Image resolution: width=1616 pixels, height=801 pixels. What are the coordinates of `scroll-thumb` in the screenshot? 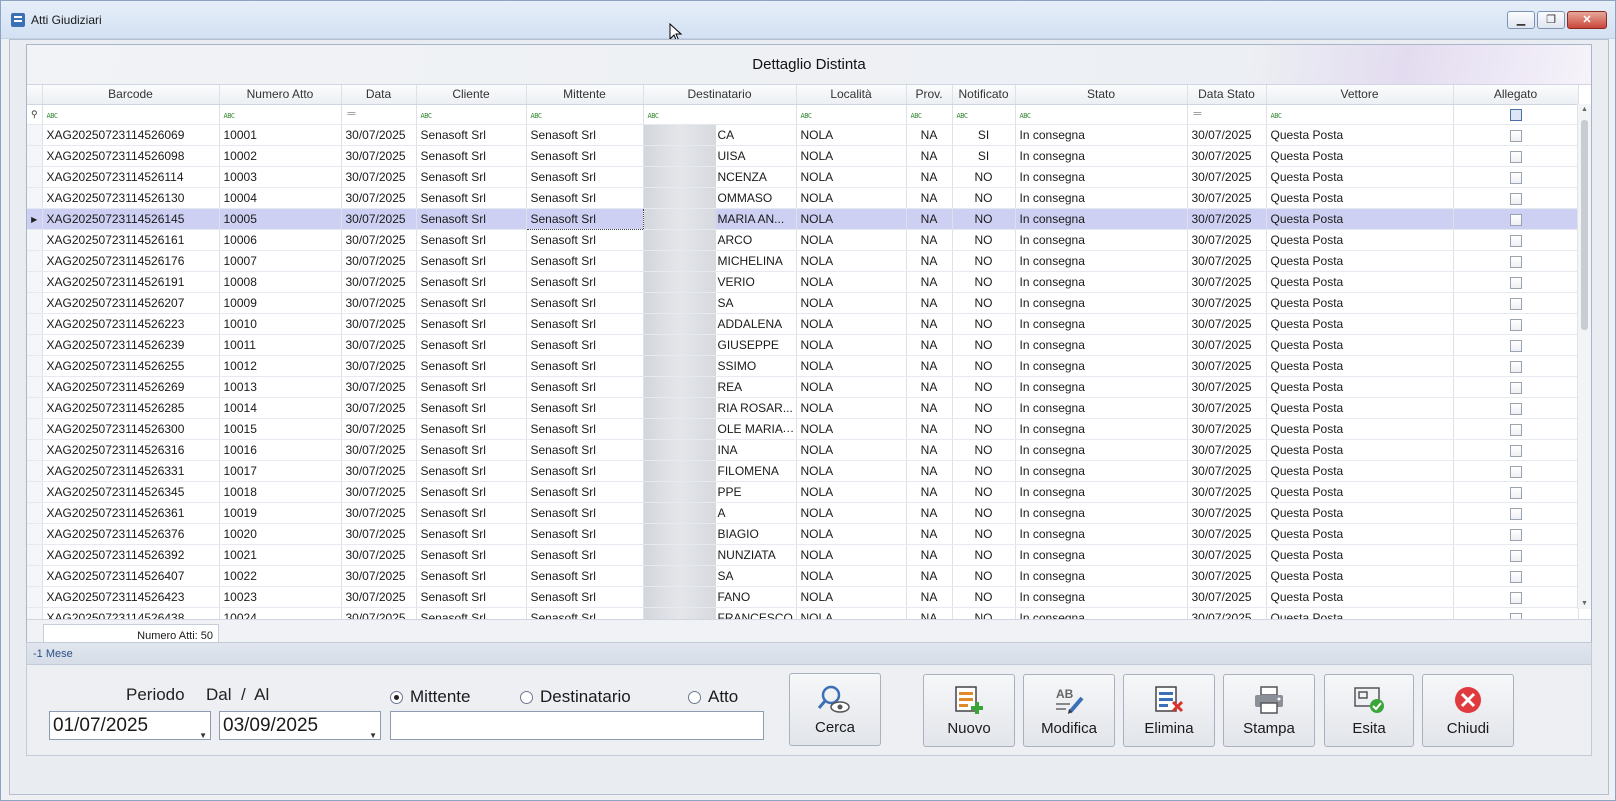 It's located at (1584, 225).